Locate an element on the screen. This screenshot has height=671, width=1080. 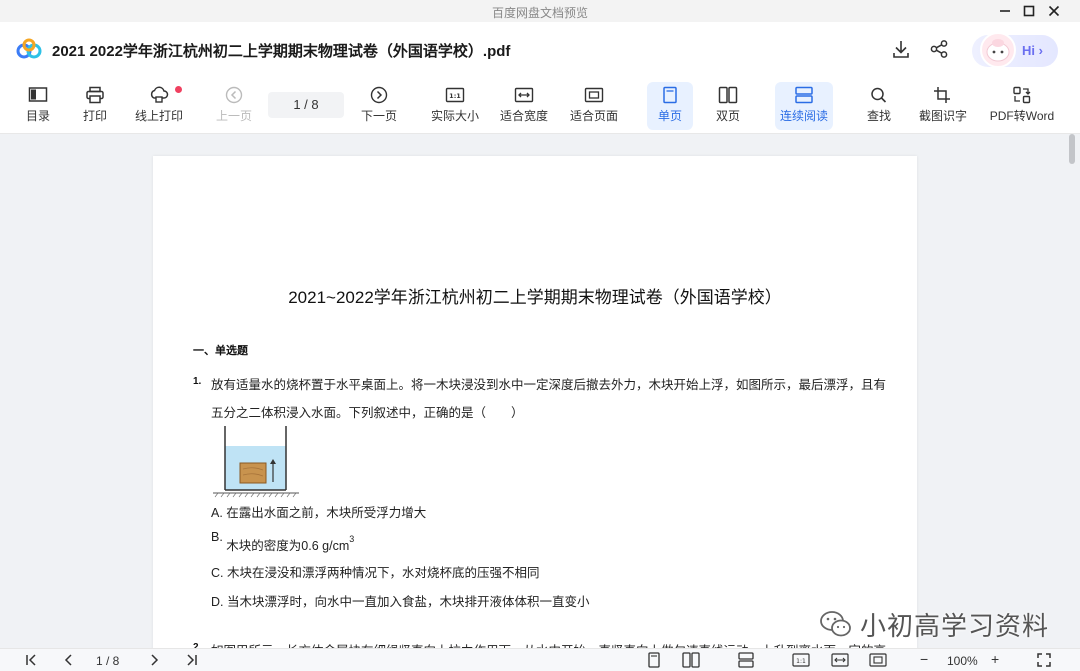
bottom-fit-width-button is located at coordinates (840, 660).